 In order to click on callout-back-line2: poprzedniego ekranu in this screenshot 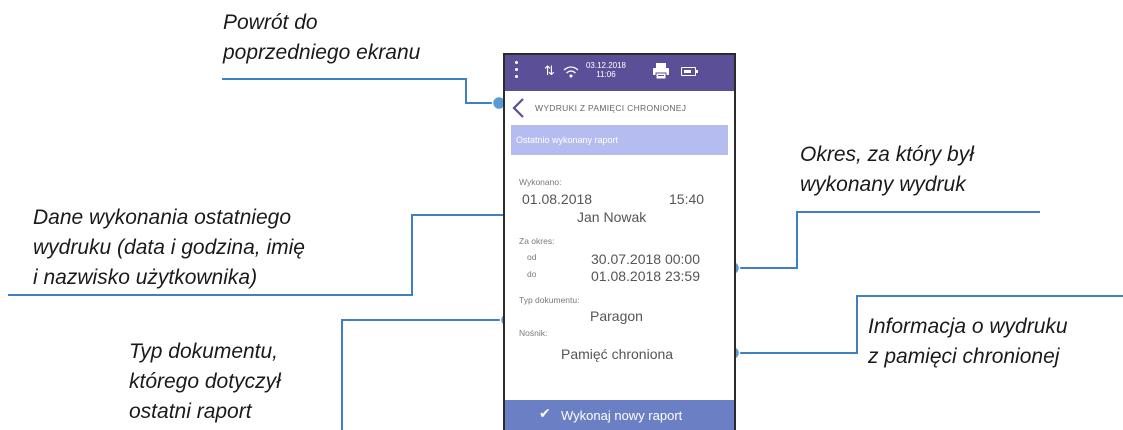, I will do `click(322, 52)`.